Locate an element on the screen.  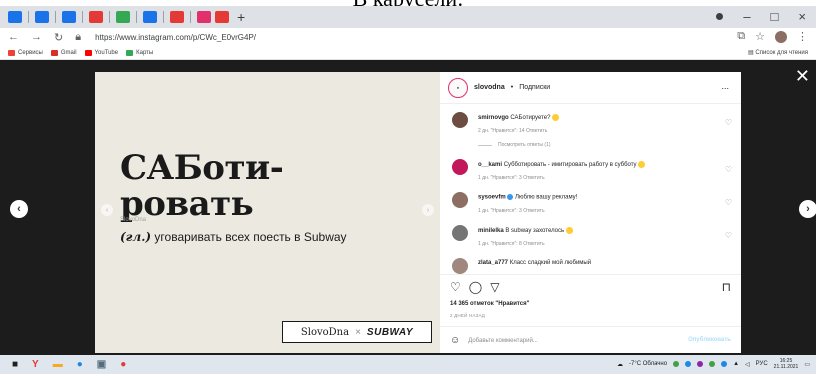
share-icon: ▽ is located at coordinates (494, 287).